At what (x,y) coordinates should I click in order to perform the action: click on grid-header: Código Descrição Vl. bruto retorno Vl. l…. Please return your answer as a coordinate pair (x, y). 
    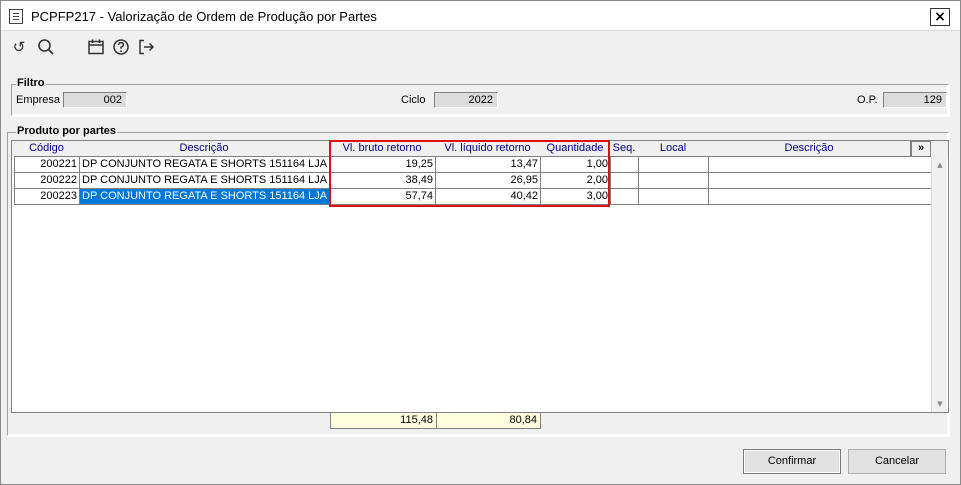
    Looking at the image, I should click on (480, 149).